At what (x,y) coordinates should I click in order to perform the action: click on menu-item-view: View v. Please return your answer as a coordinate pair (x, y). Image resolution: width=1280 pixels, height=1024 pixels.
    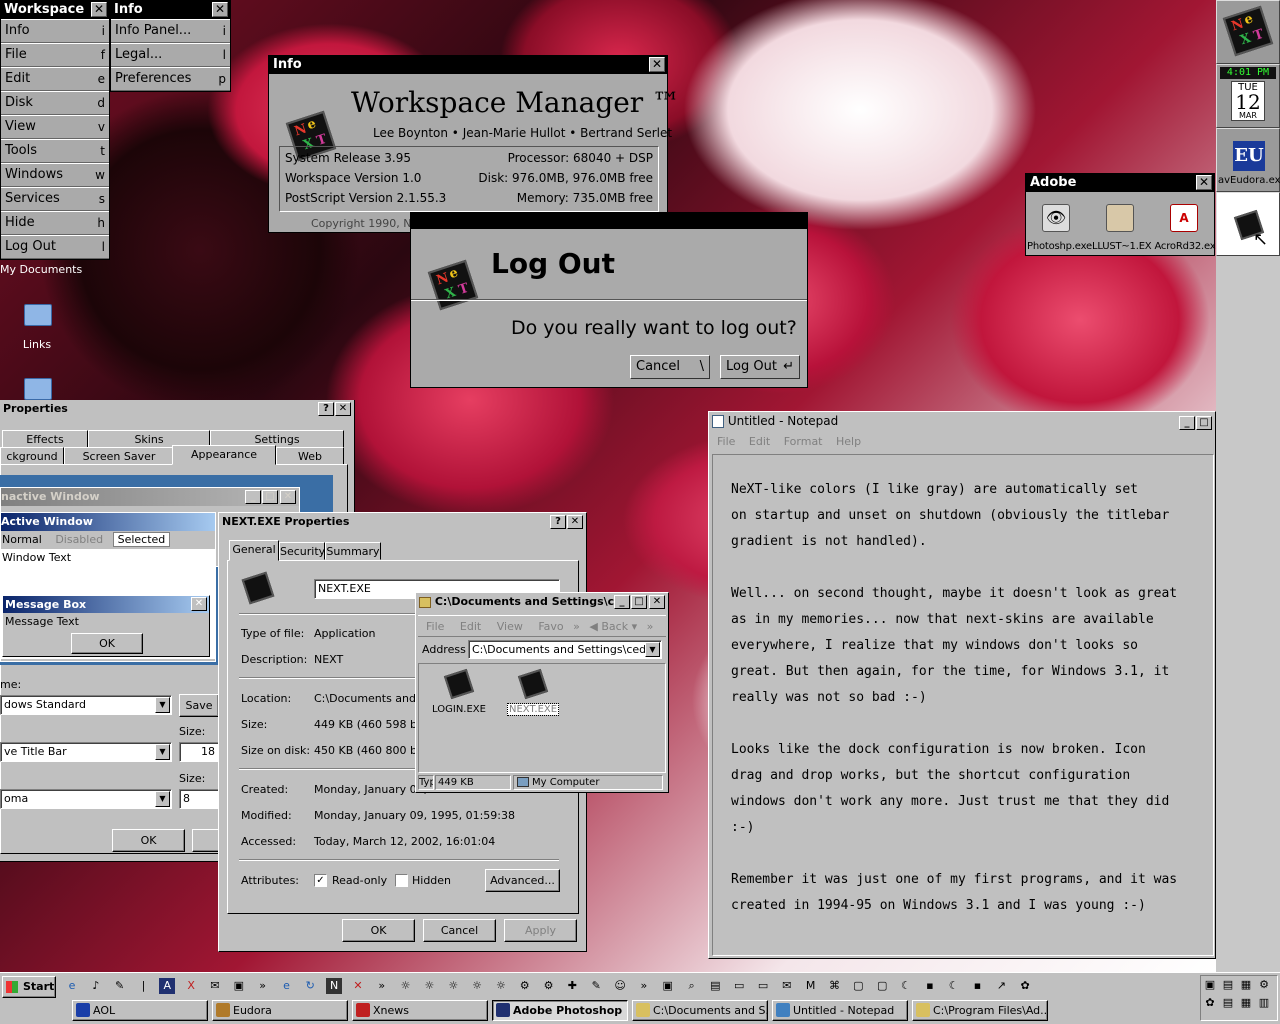
    Looking at the image, I should click on (55, 127).